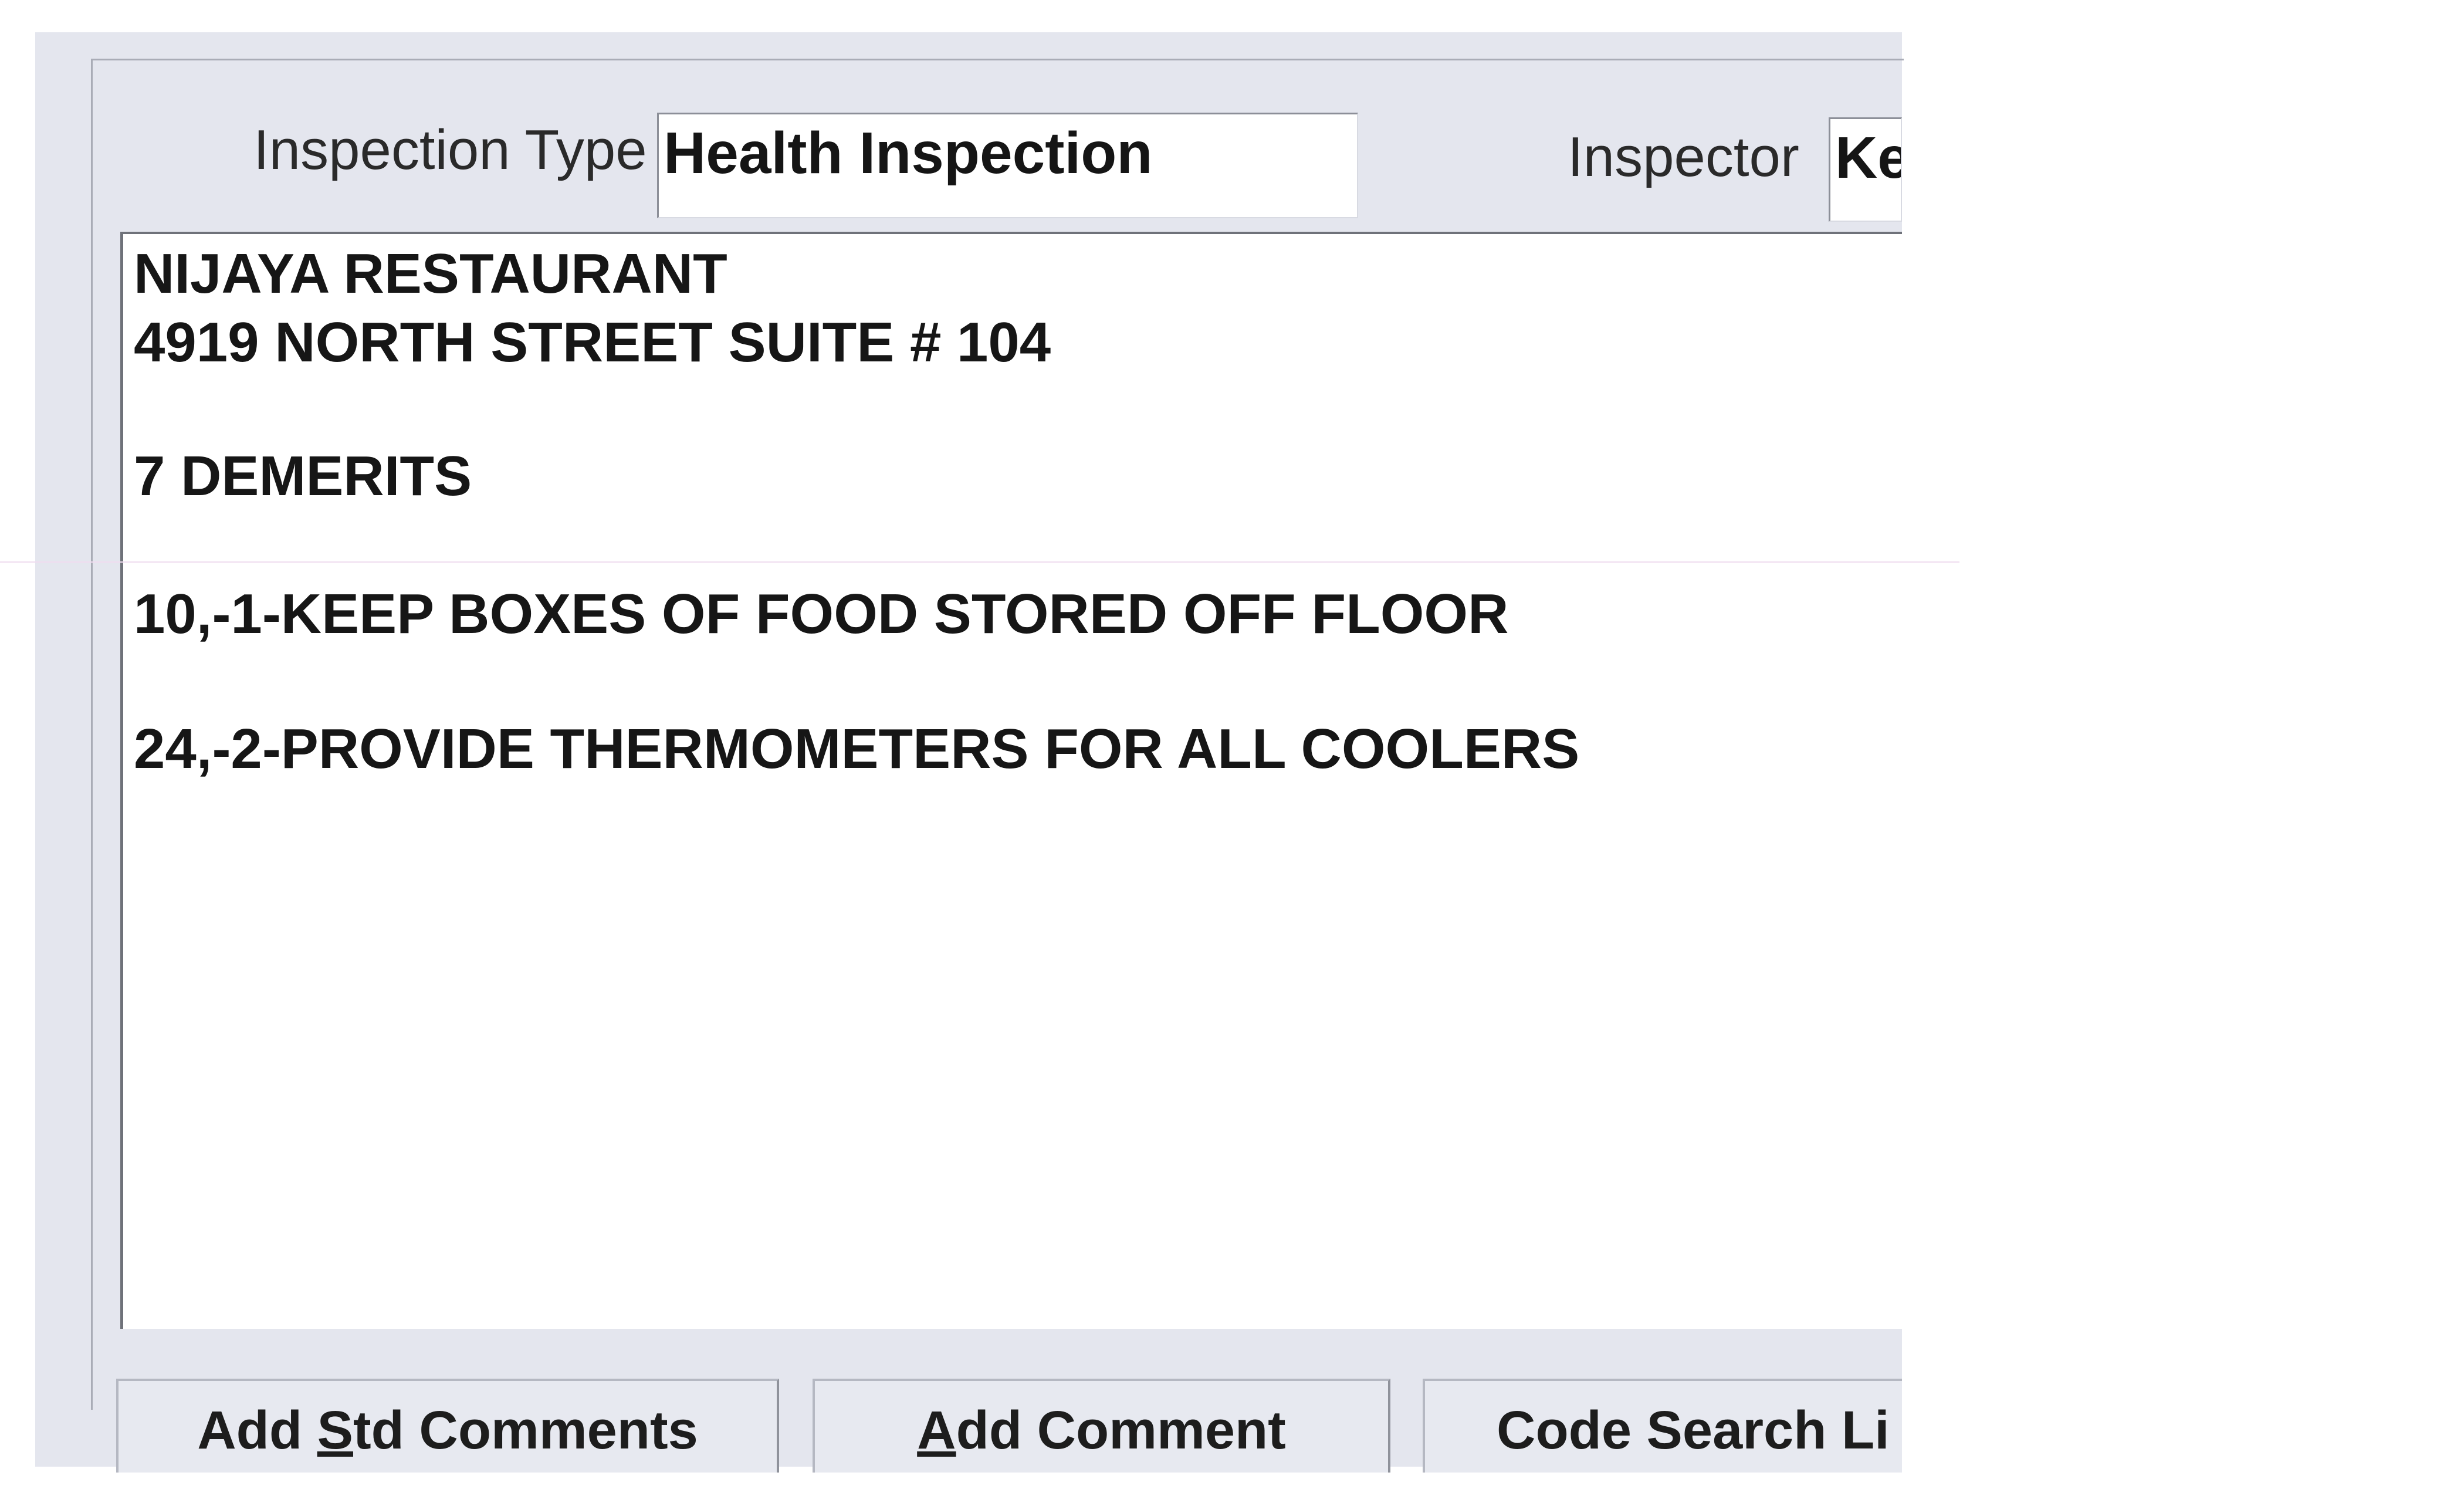 This screenshot has height=1496, width=2464. Describe the element at coordinates (1121, 1430) in the screenshot. I see `add-comment-post: dd Comment` at that location.